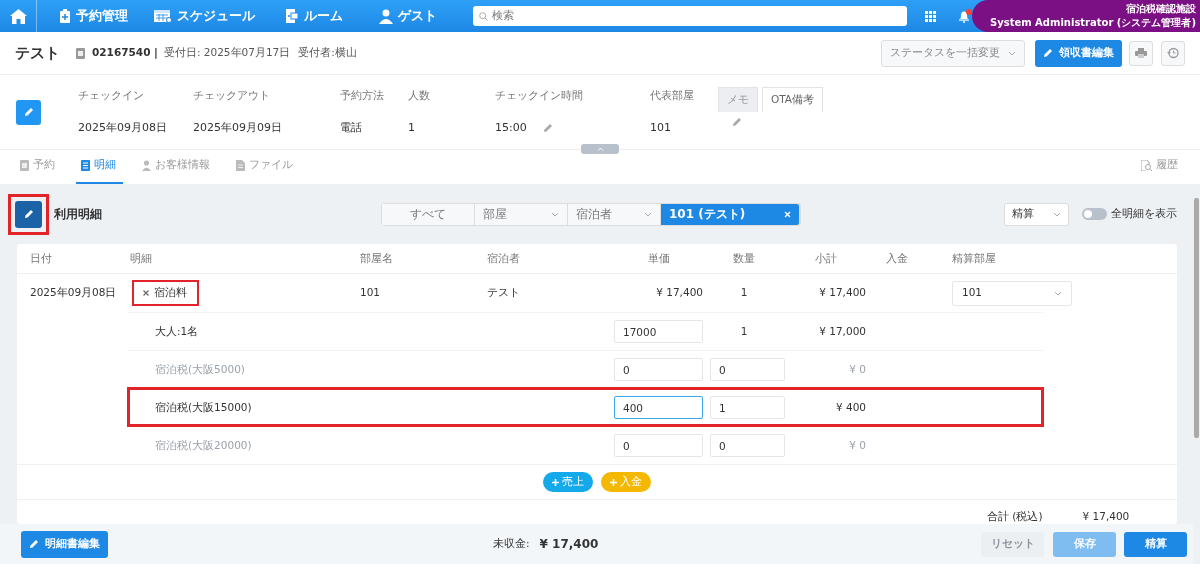 This screenshot has width=1200, height=570. I want to click on field-value: 15:00, so click(511, 127).